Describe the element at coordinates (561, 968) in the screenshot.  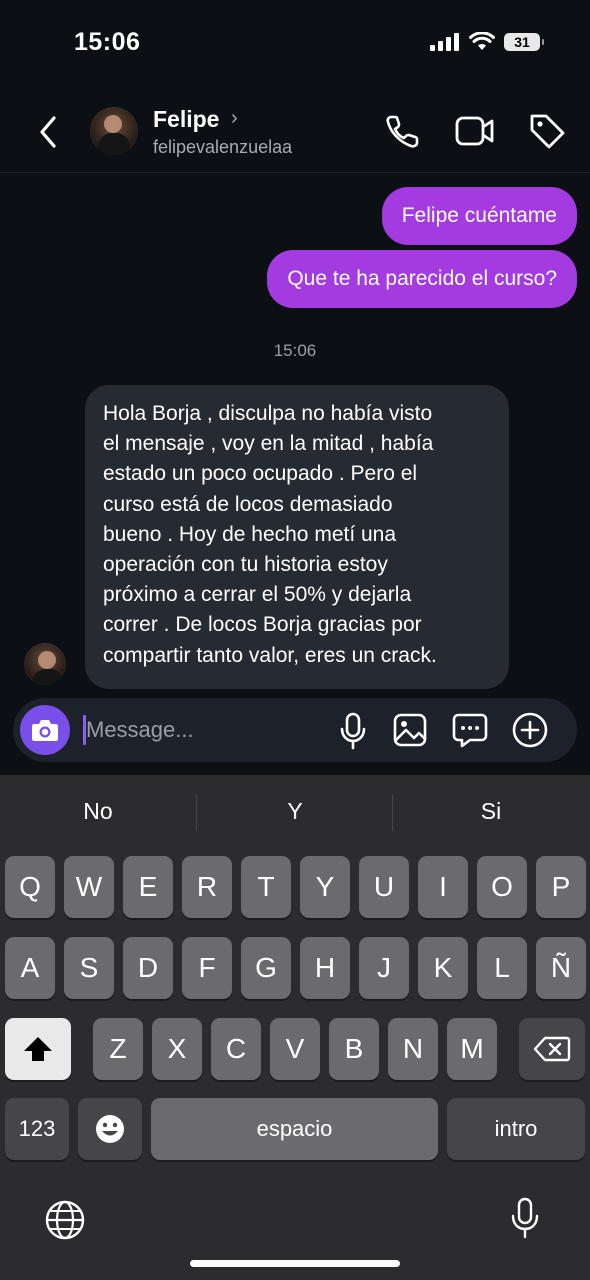
I see `key: Ñ` at that location.